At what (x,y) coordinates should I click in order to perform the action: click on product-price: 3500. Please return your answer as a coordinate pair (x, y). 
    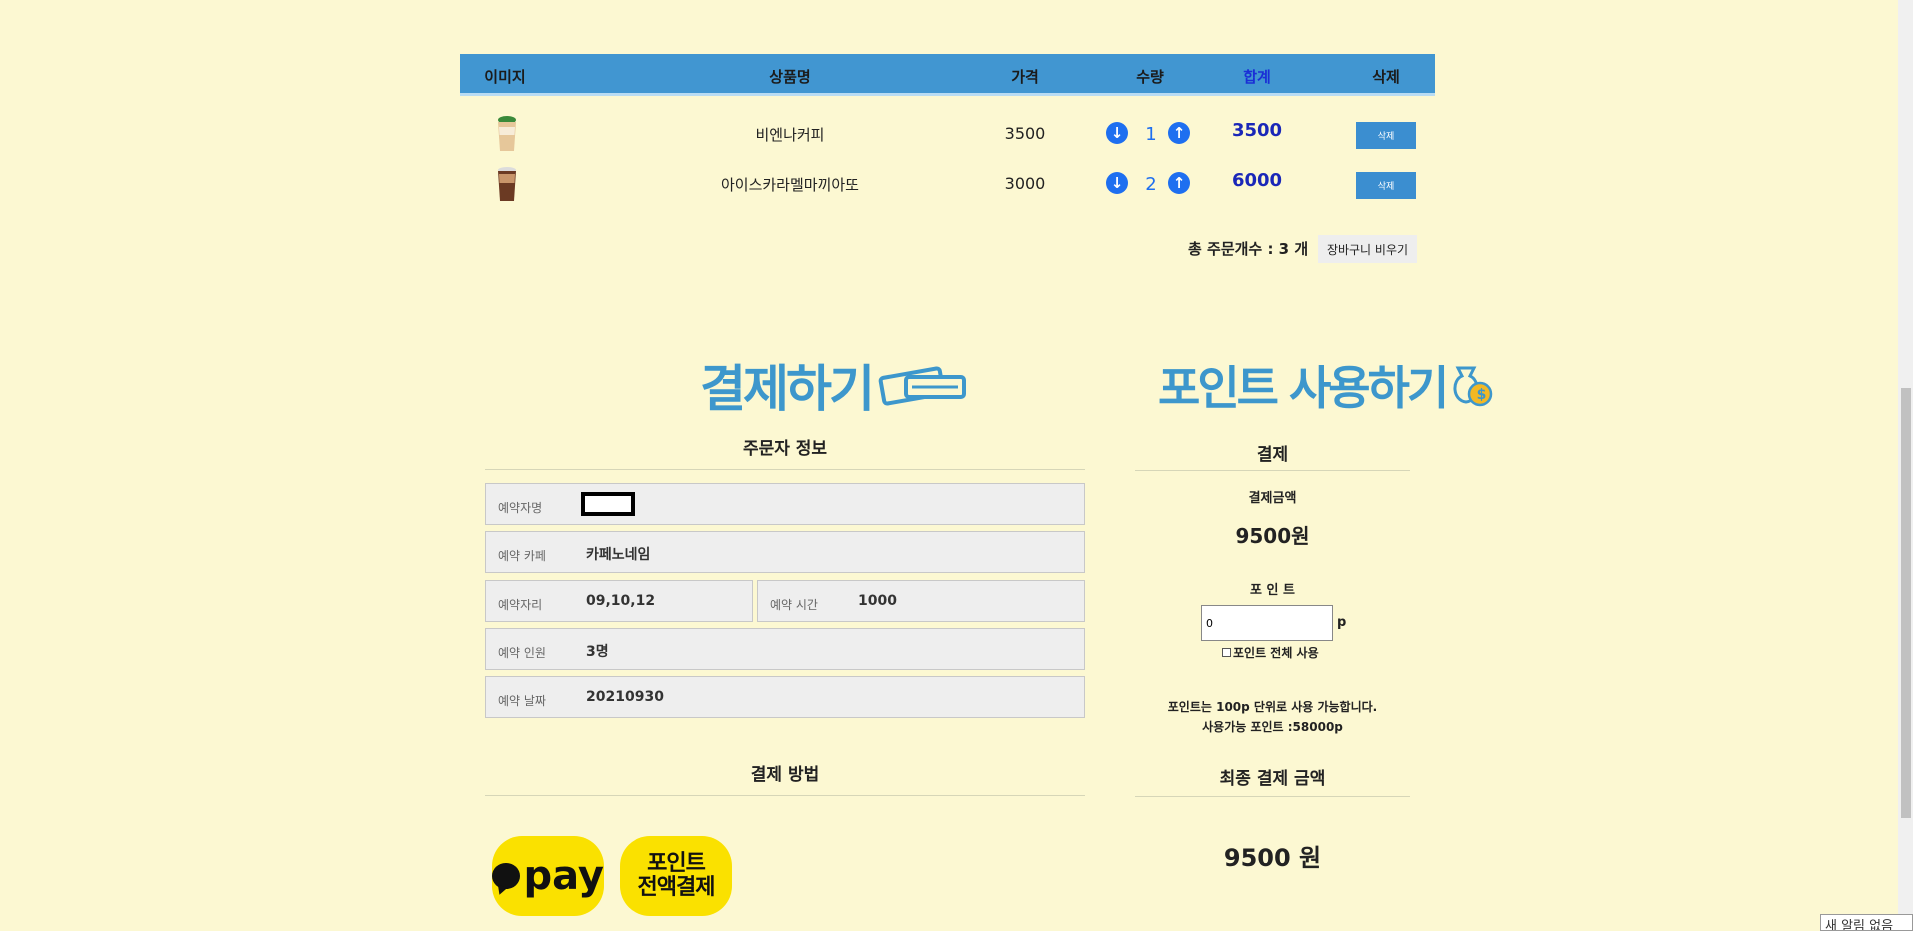
    Looking at the image, I should click on (1025, 133).